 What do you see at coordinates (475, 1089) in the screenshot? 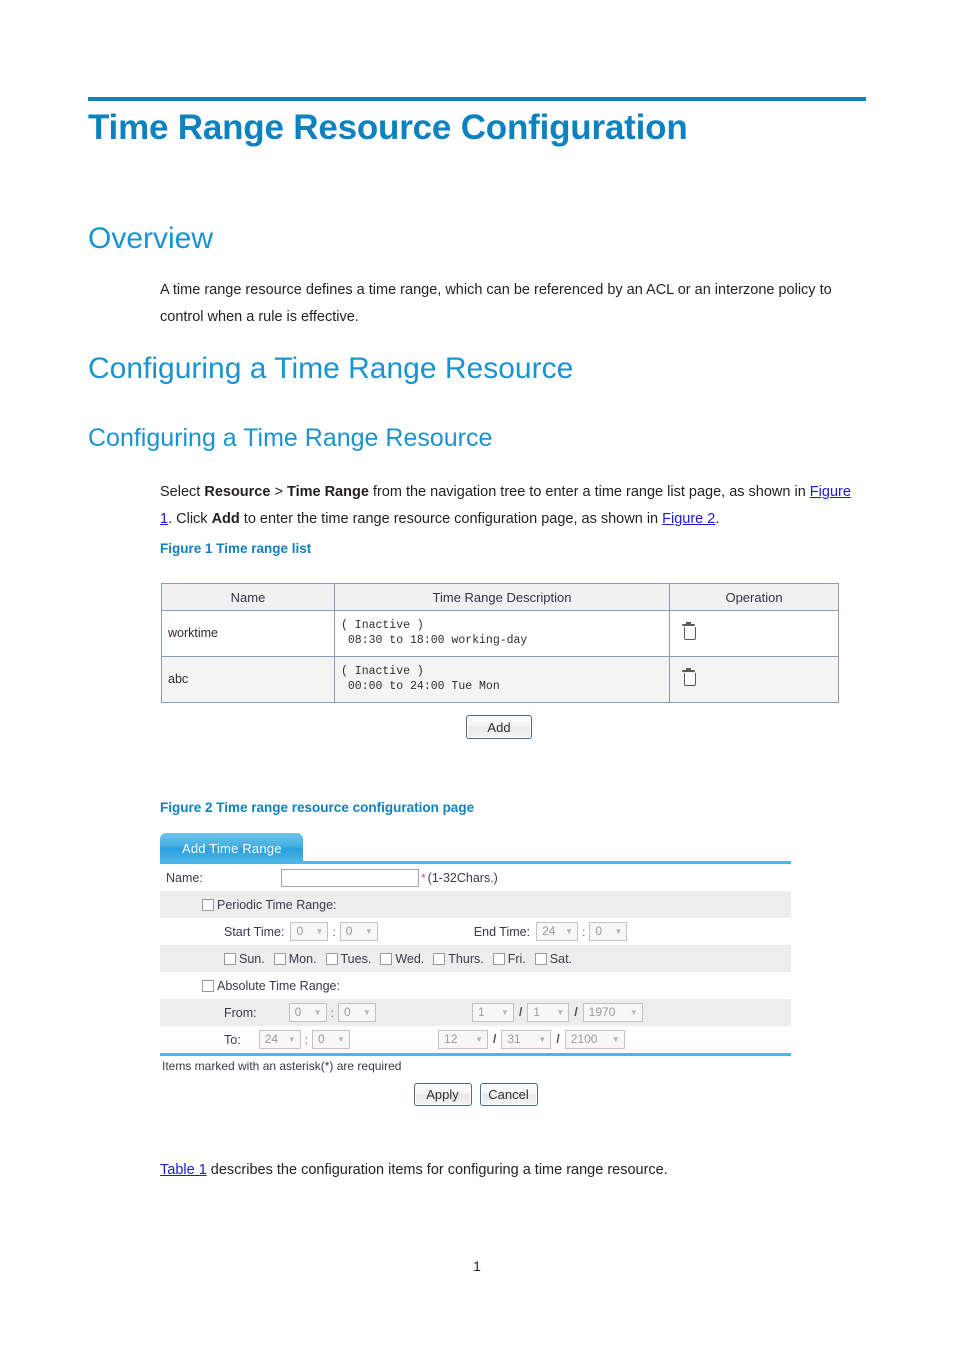
I see `panel-actions: Apply Cancel` at bounding box center [475, 1089].